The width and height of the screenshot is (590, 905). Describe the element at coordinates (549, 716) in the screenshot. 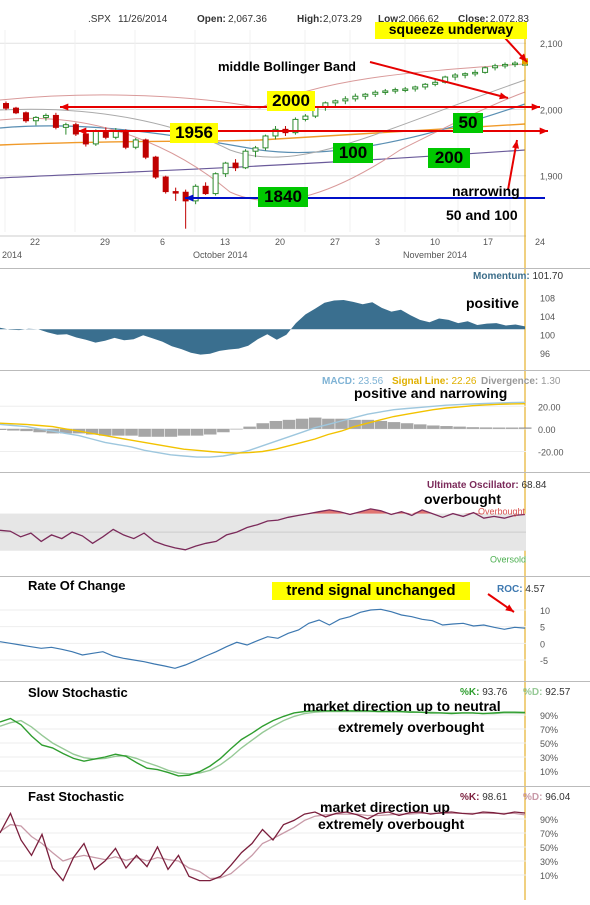

I see `slow-tick-label: 90%` at that location.